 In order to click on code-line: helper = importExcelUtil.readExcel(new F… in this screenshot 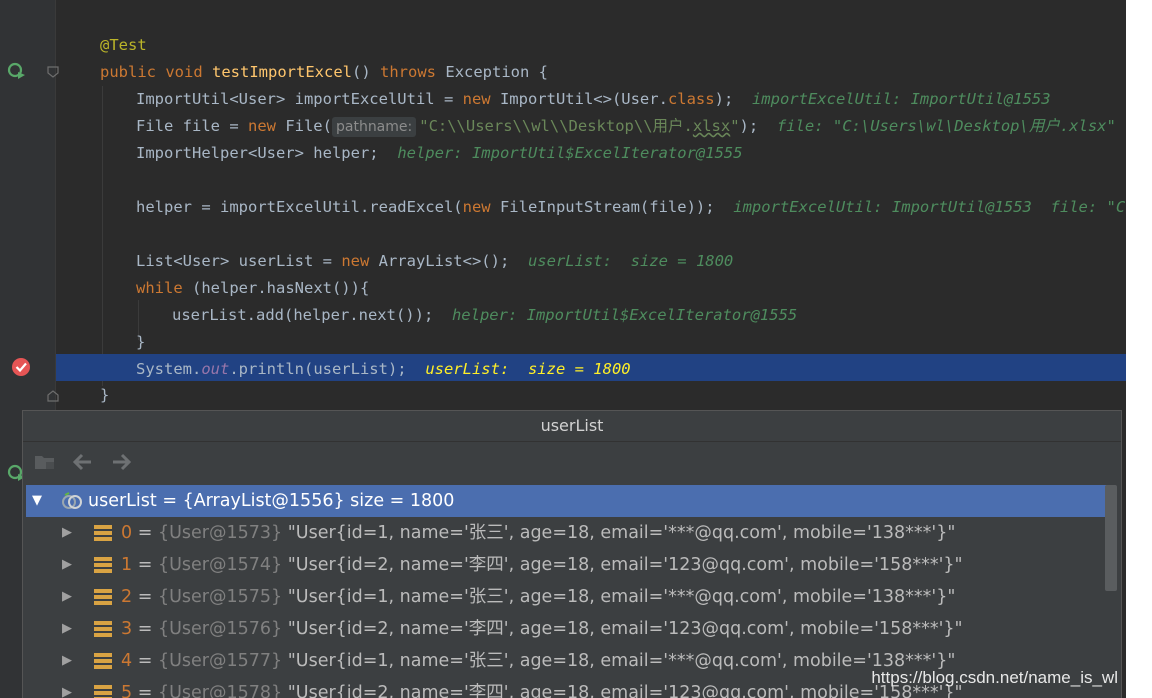, I will do `click(631, 207)`.